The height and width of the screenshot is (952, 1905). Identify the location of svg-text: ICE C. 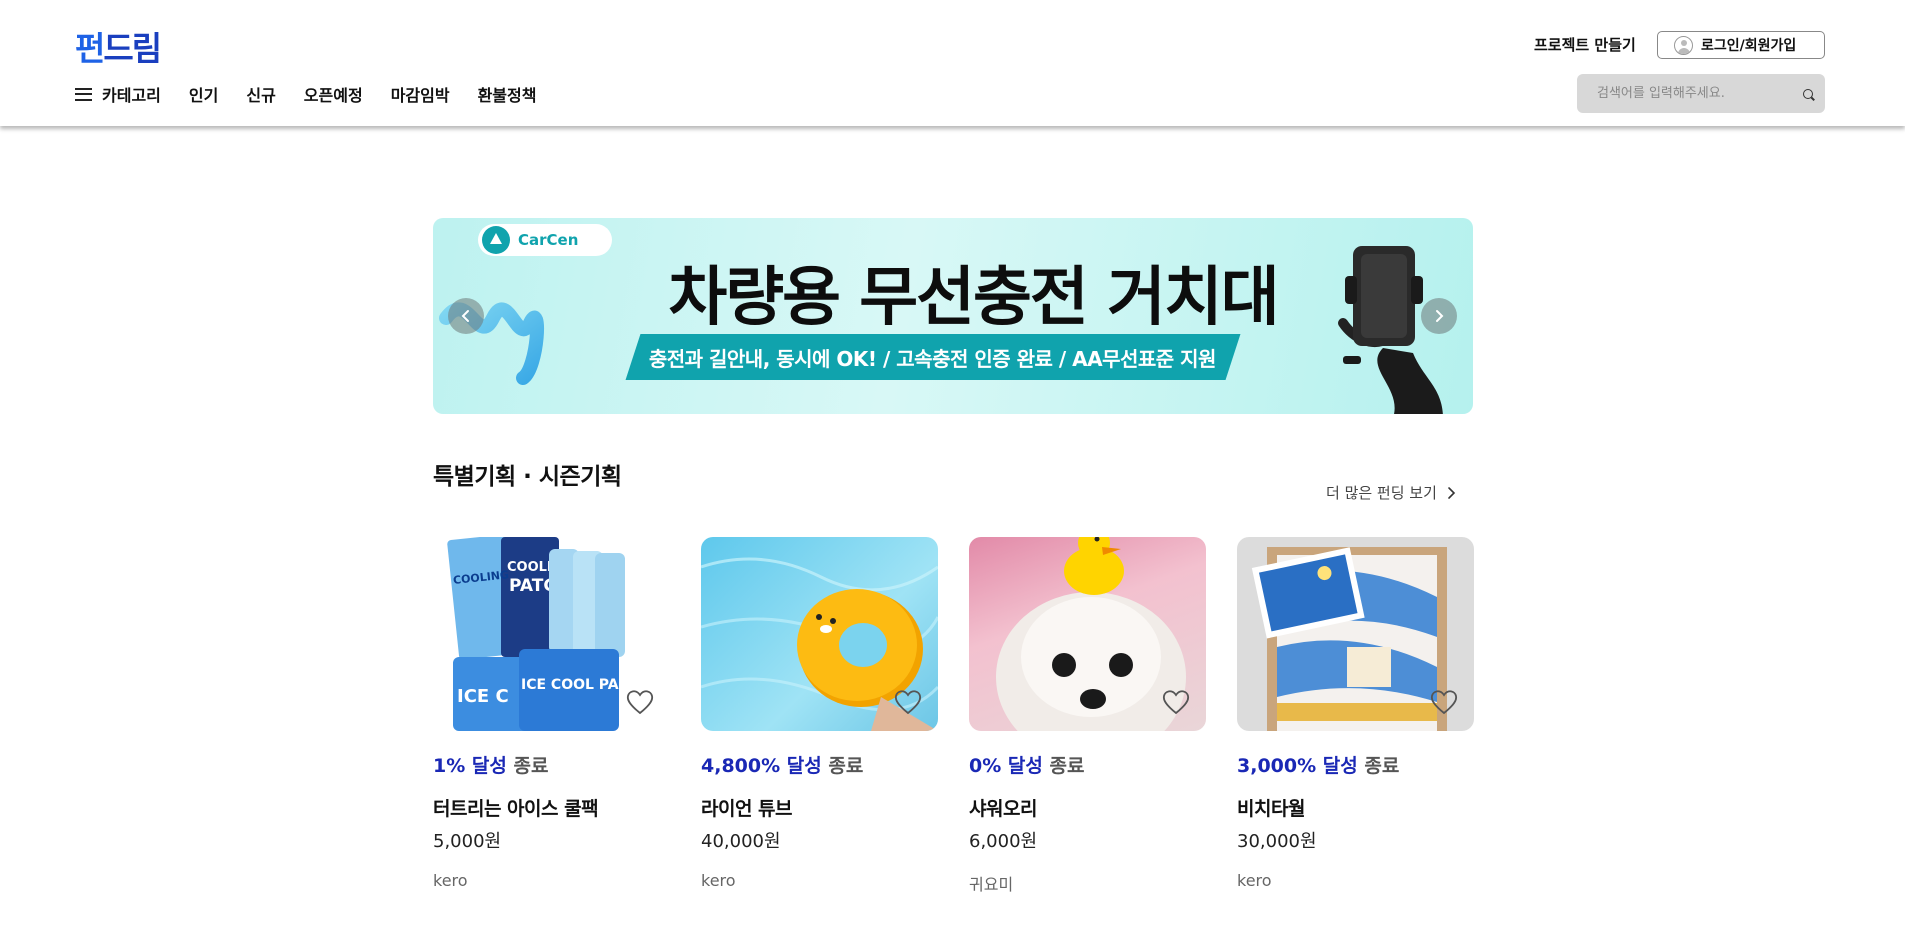
(483, 696).